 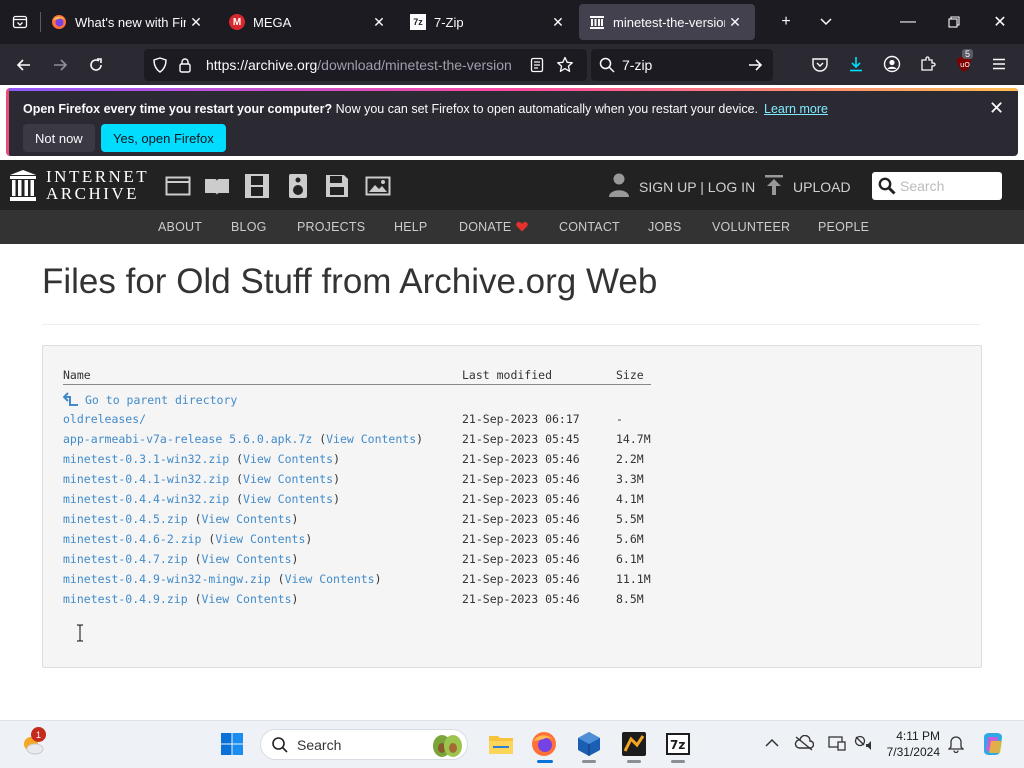 What do you see at coordinates (125, 559) in the screenshot?
I see `file-link: minetest-0.4.7.zip` at bounding box center [125, 559].